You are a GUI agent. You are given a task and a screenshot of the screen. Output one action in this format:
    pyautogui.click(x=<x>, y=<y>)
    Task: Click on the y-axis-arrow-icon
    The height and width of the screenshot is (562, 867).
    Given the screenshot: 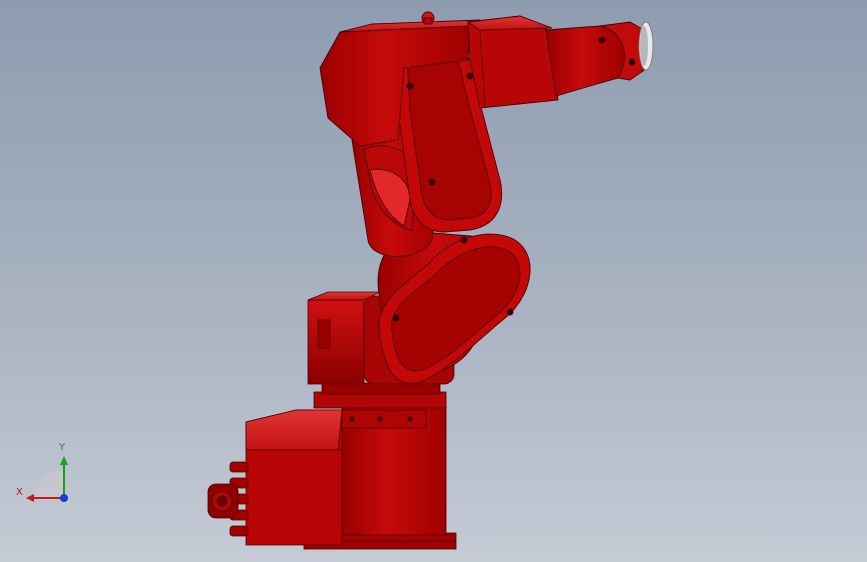 What is the action you would take?
    pyautogui.click(x=64, y=460)
    